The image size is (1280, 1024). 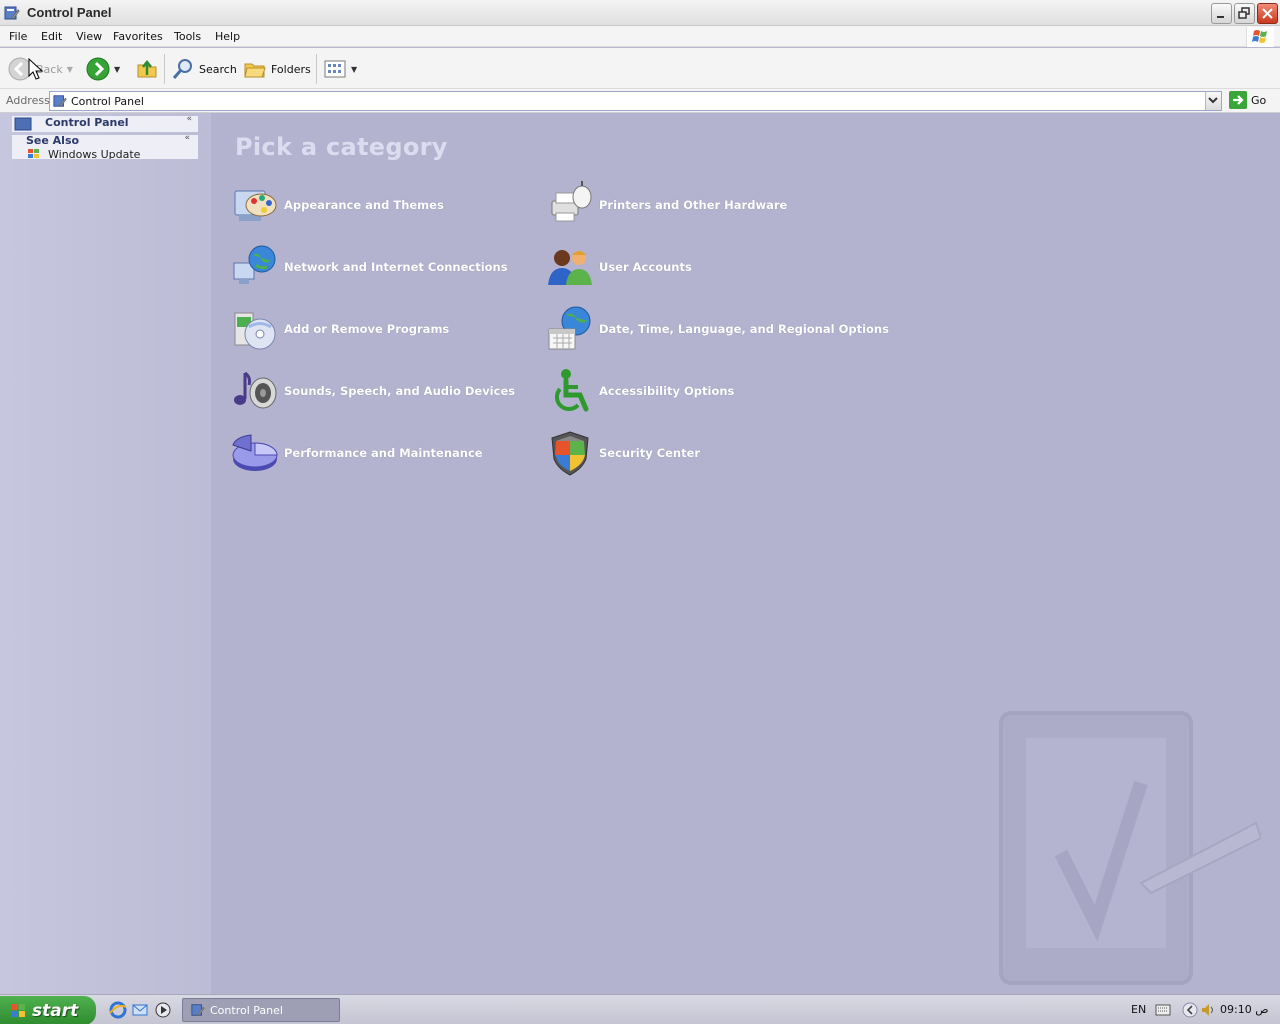 I want to click on up-folder-button, so click(x=147, y=69).